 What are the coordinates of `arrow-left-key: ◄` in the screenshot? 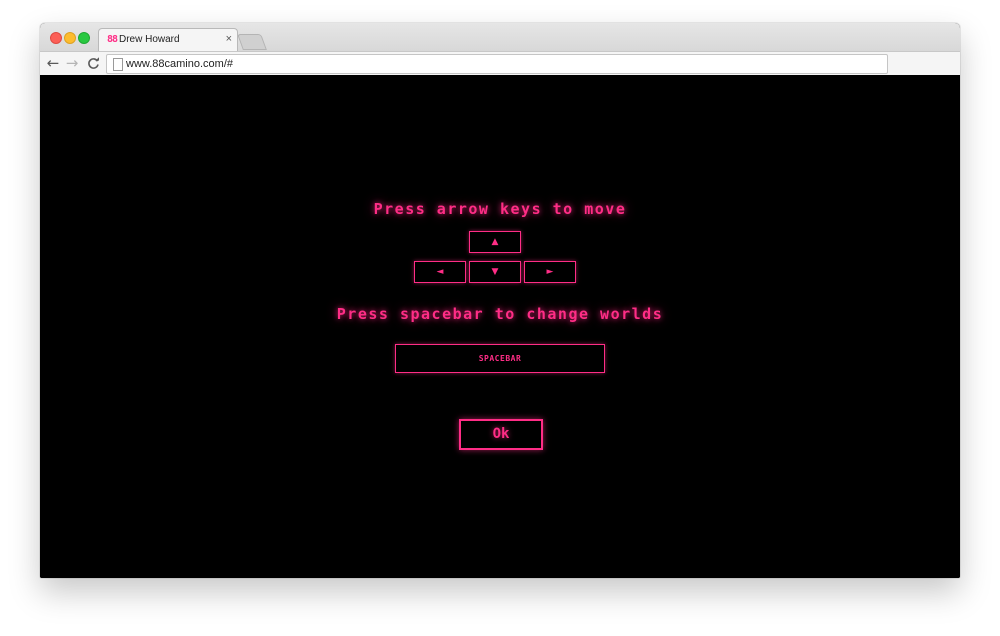 It's located at (440, 272).